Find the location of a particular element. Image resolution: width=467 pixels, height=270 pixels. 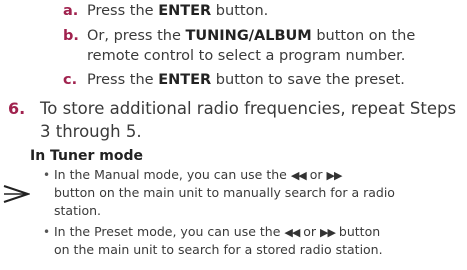

substep-b-pre: Or, press the is located at coordinates (136, 36).